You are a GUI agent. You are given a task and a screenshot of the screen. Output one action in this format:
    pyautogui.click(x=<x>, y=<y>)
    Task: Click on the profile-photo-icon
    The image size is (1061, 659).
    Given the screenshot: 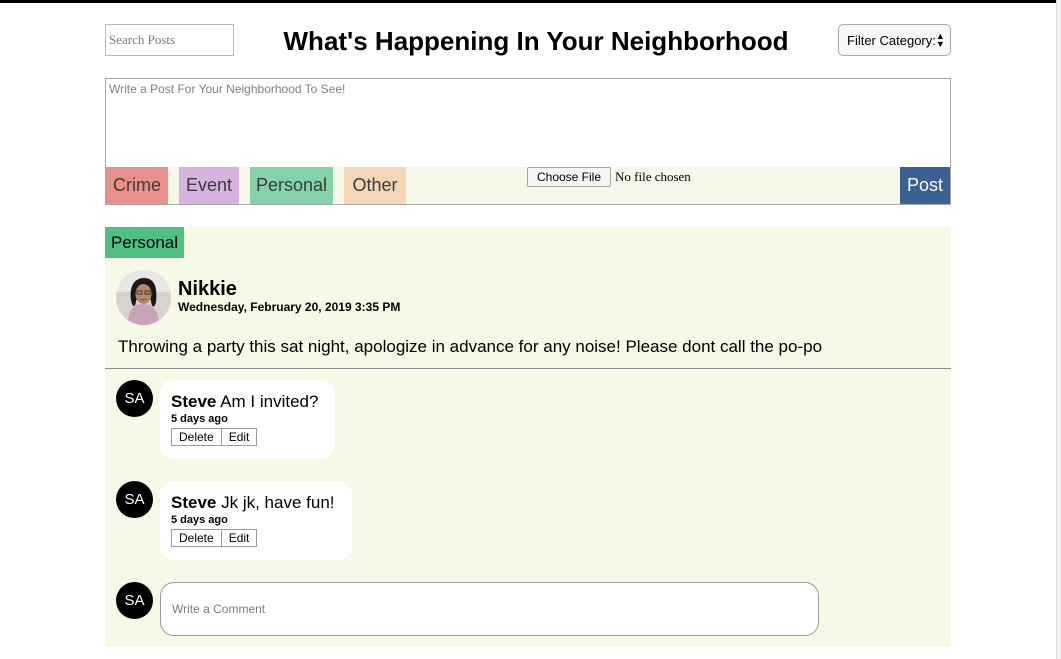 What is the action you would take?
    pyautogui.click(x=143, y=297)
    